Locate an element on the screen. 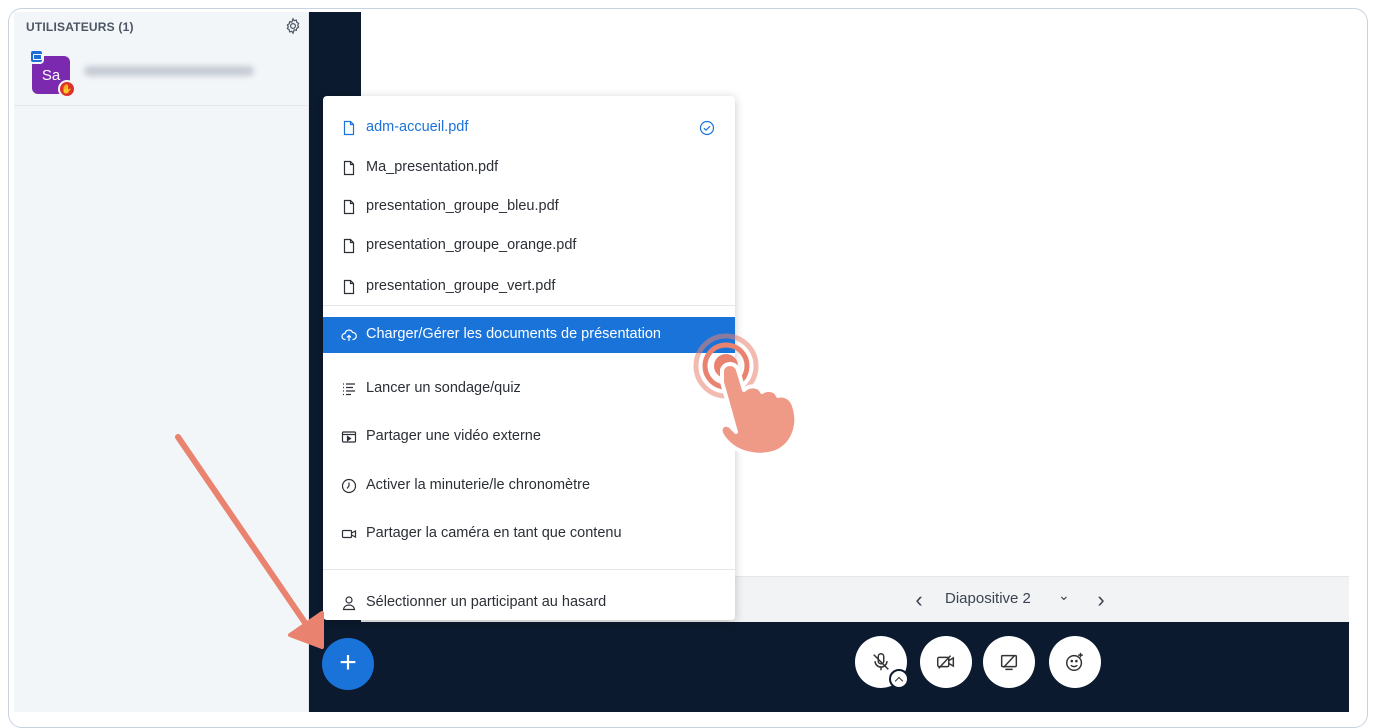 The image size is (1375, 728). menu-item-label: Lancer un sondage/quiz is located at coordinates (443, 388).